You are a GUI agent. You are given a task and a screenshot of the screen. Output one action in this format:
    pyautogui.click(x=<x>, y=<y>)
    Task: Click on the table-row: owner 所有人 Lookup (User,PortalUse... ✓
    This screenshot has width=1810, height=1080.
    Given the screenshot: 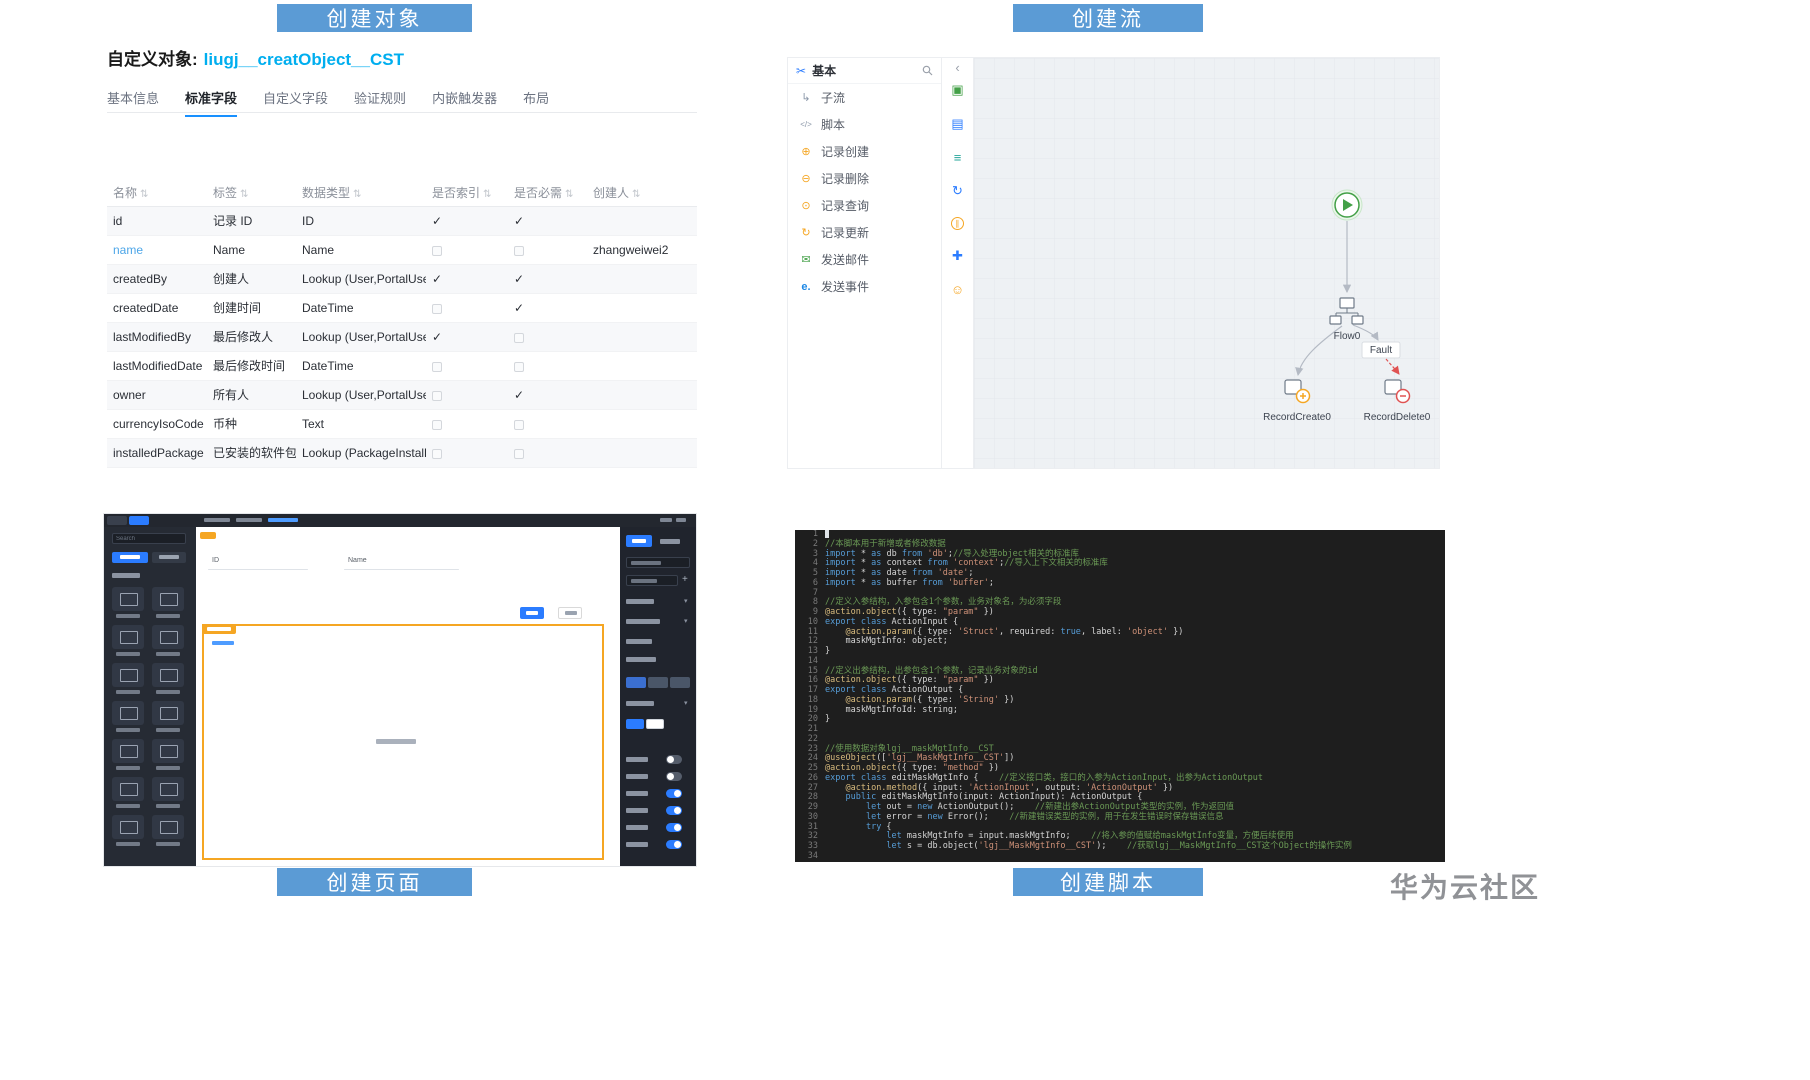 What is the action you would take?
    pyautogui.click(x=402, y=395)
    